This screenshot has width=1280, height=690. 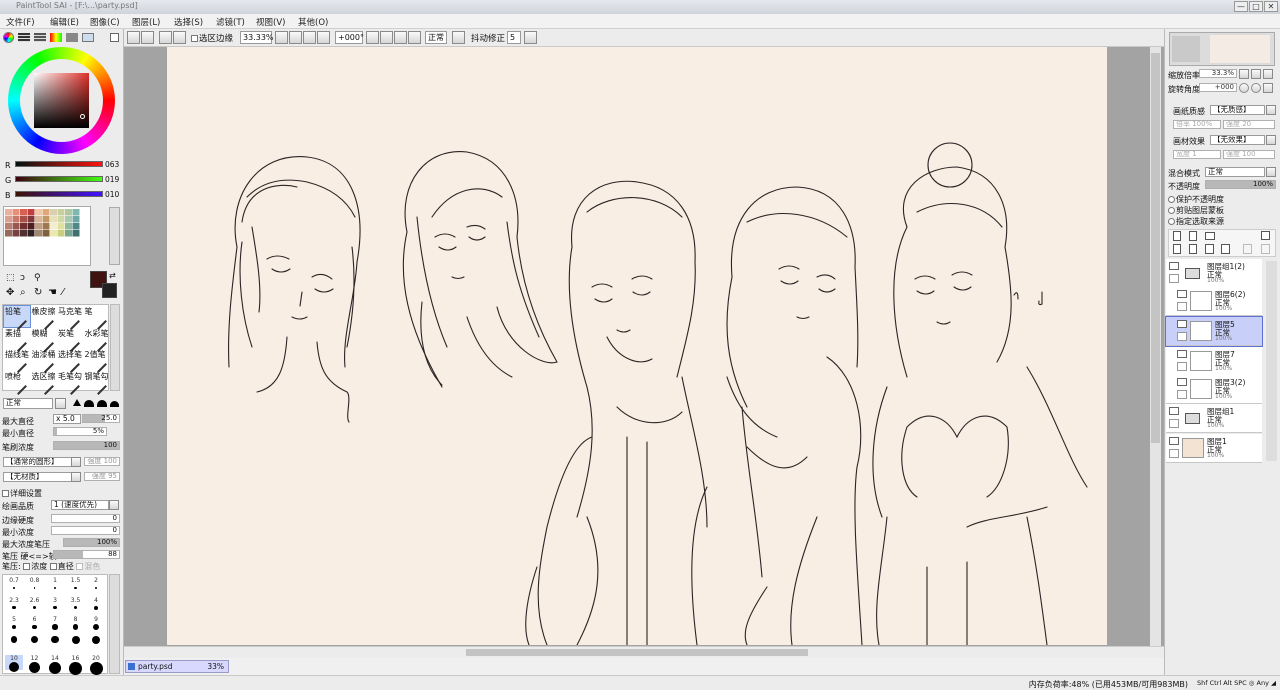 I want to click on marquee-icon: ⬚, so click(x=10, y=278).